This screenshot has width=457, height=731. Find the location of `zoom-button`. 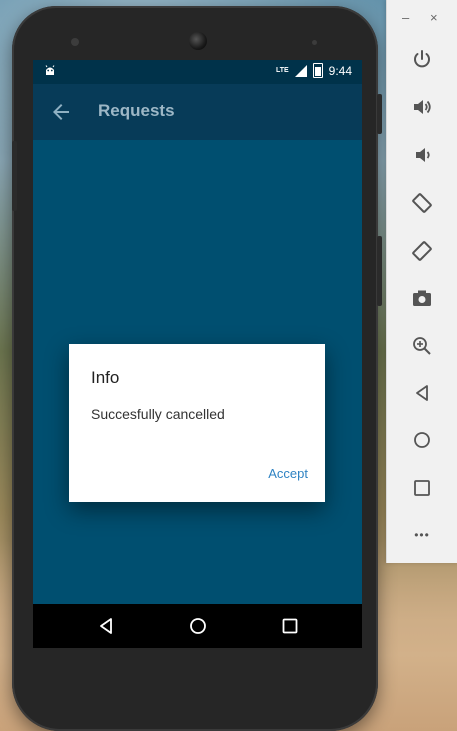

zoom-button is located at coordinates (422, 346).